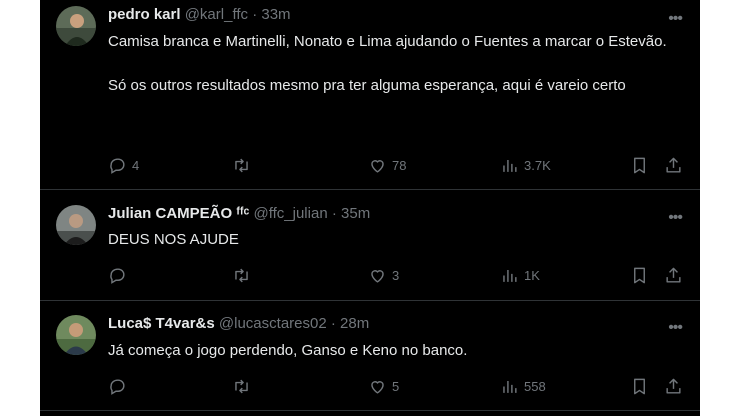  I want to click on views-button: 3.7K, so click(525, 165).